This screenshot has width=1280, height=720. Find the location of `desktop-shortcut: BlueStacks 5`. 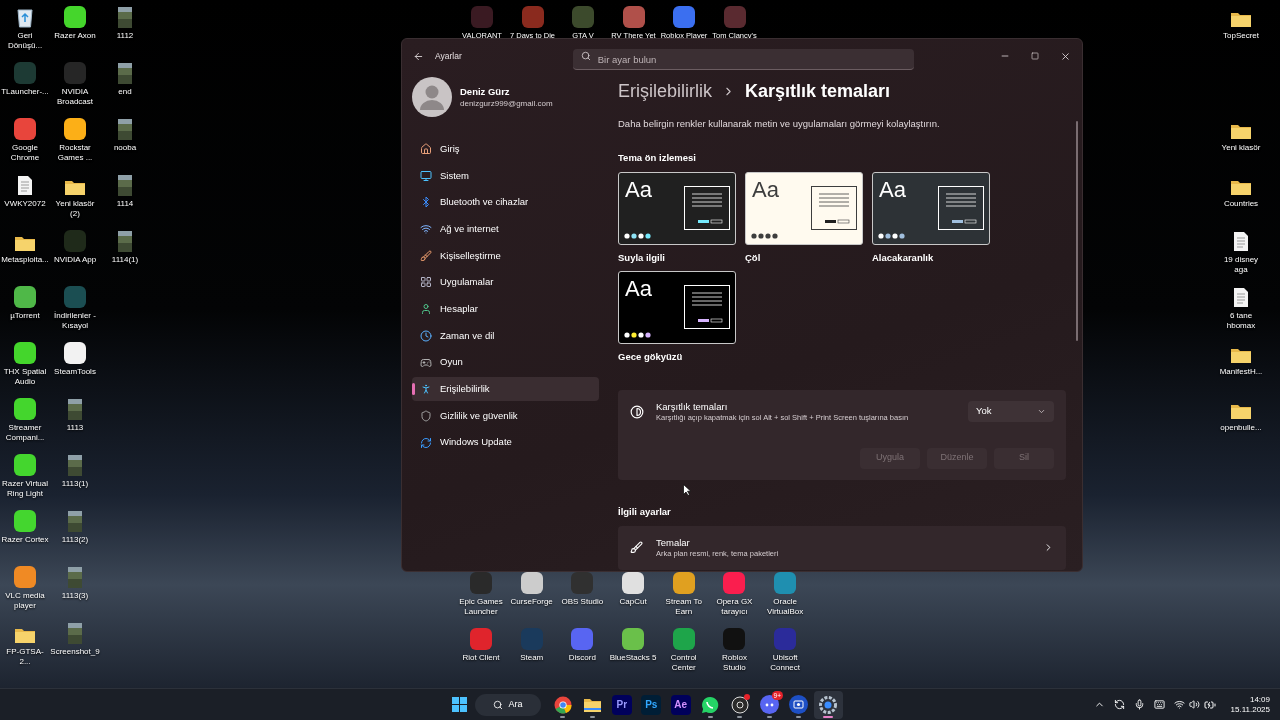

desktop-shortcut: BlueStacks 5 is located at coordinates (633, 658).